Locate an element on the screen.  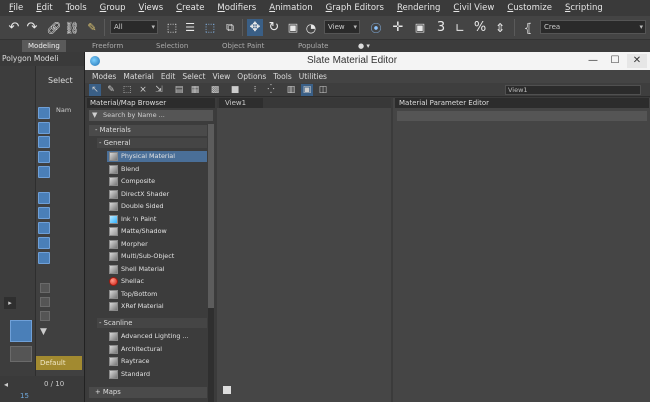
layer-explorer-button is located at coordinates (21, 331).